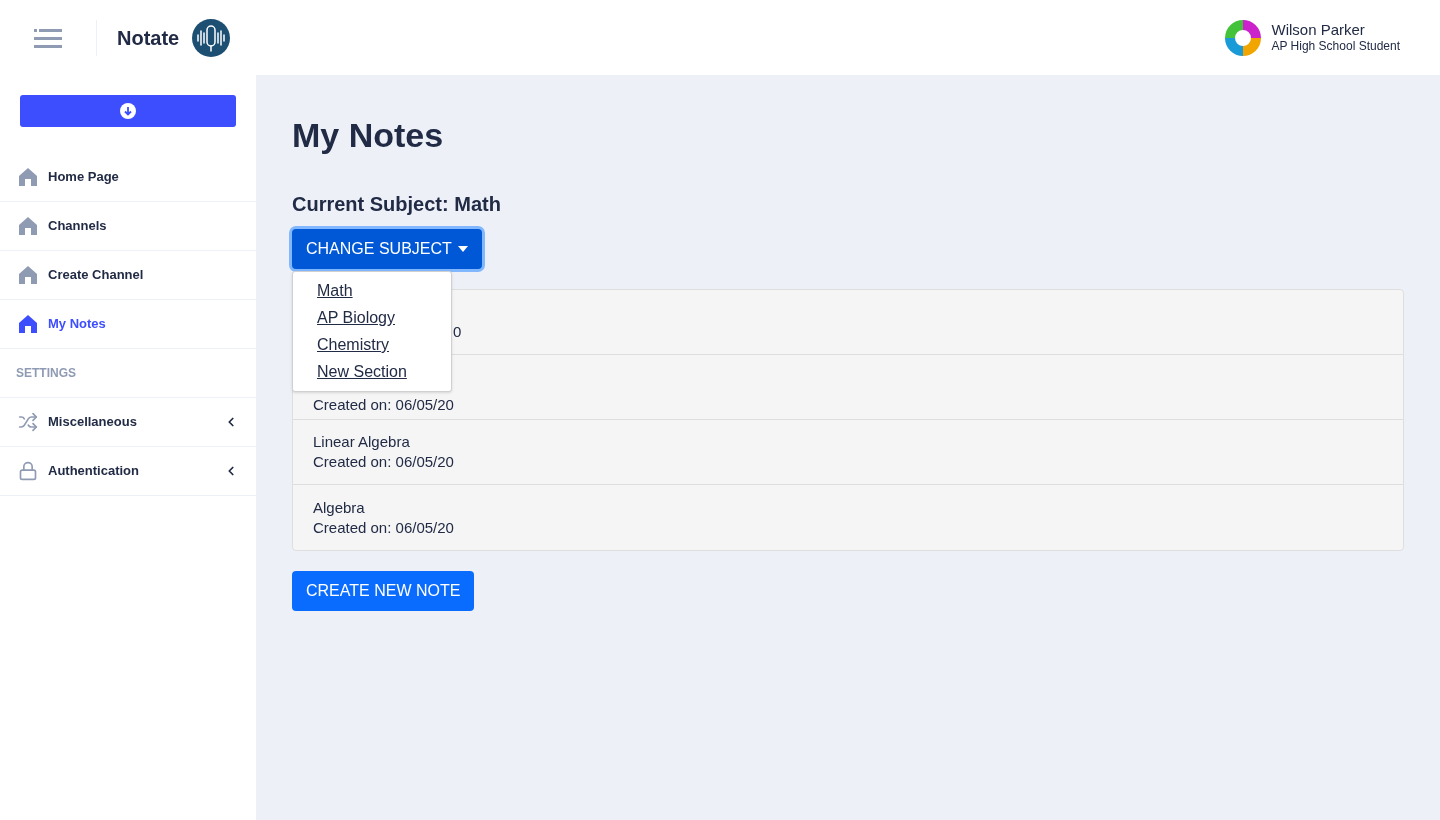 The image size is (1440, 820). I want to click on app-name: Notate, so click(148, 38).